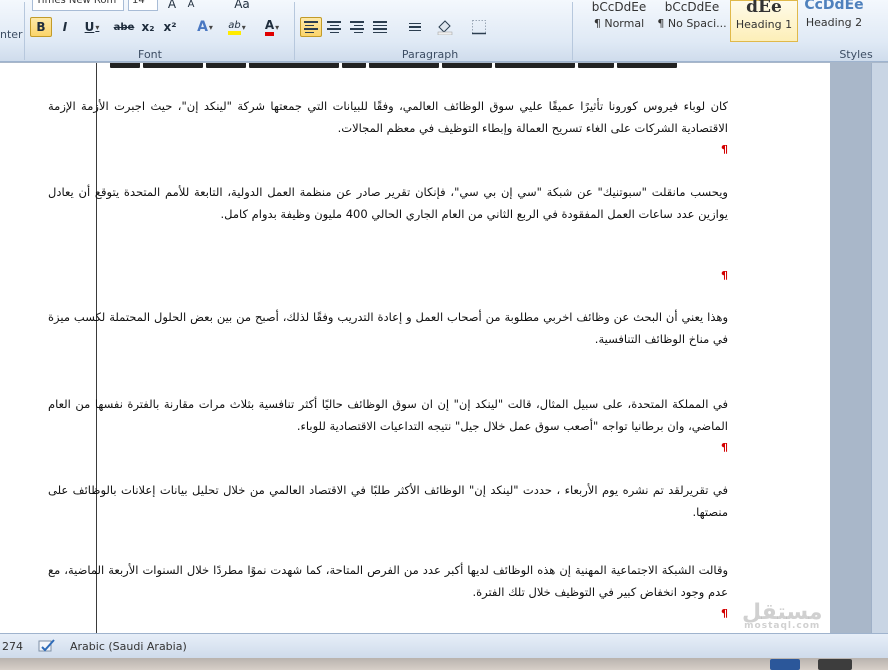  Describe the element at coordinates (11, 34) in the screenshot. I see `clipped-group-label: nter` at that location.